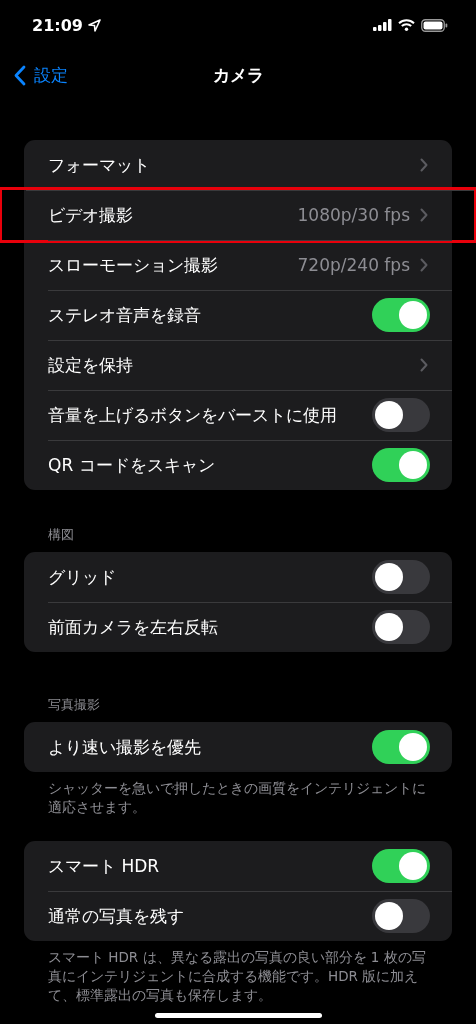  Describe the element at coordinates (353, 215) in the screenshot. I see `setting-value: 1080p/30 fps` at that location.